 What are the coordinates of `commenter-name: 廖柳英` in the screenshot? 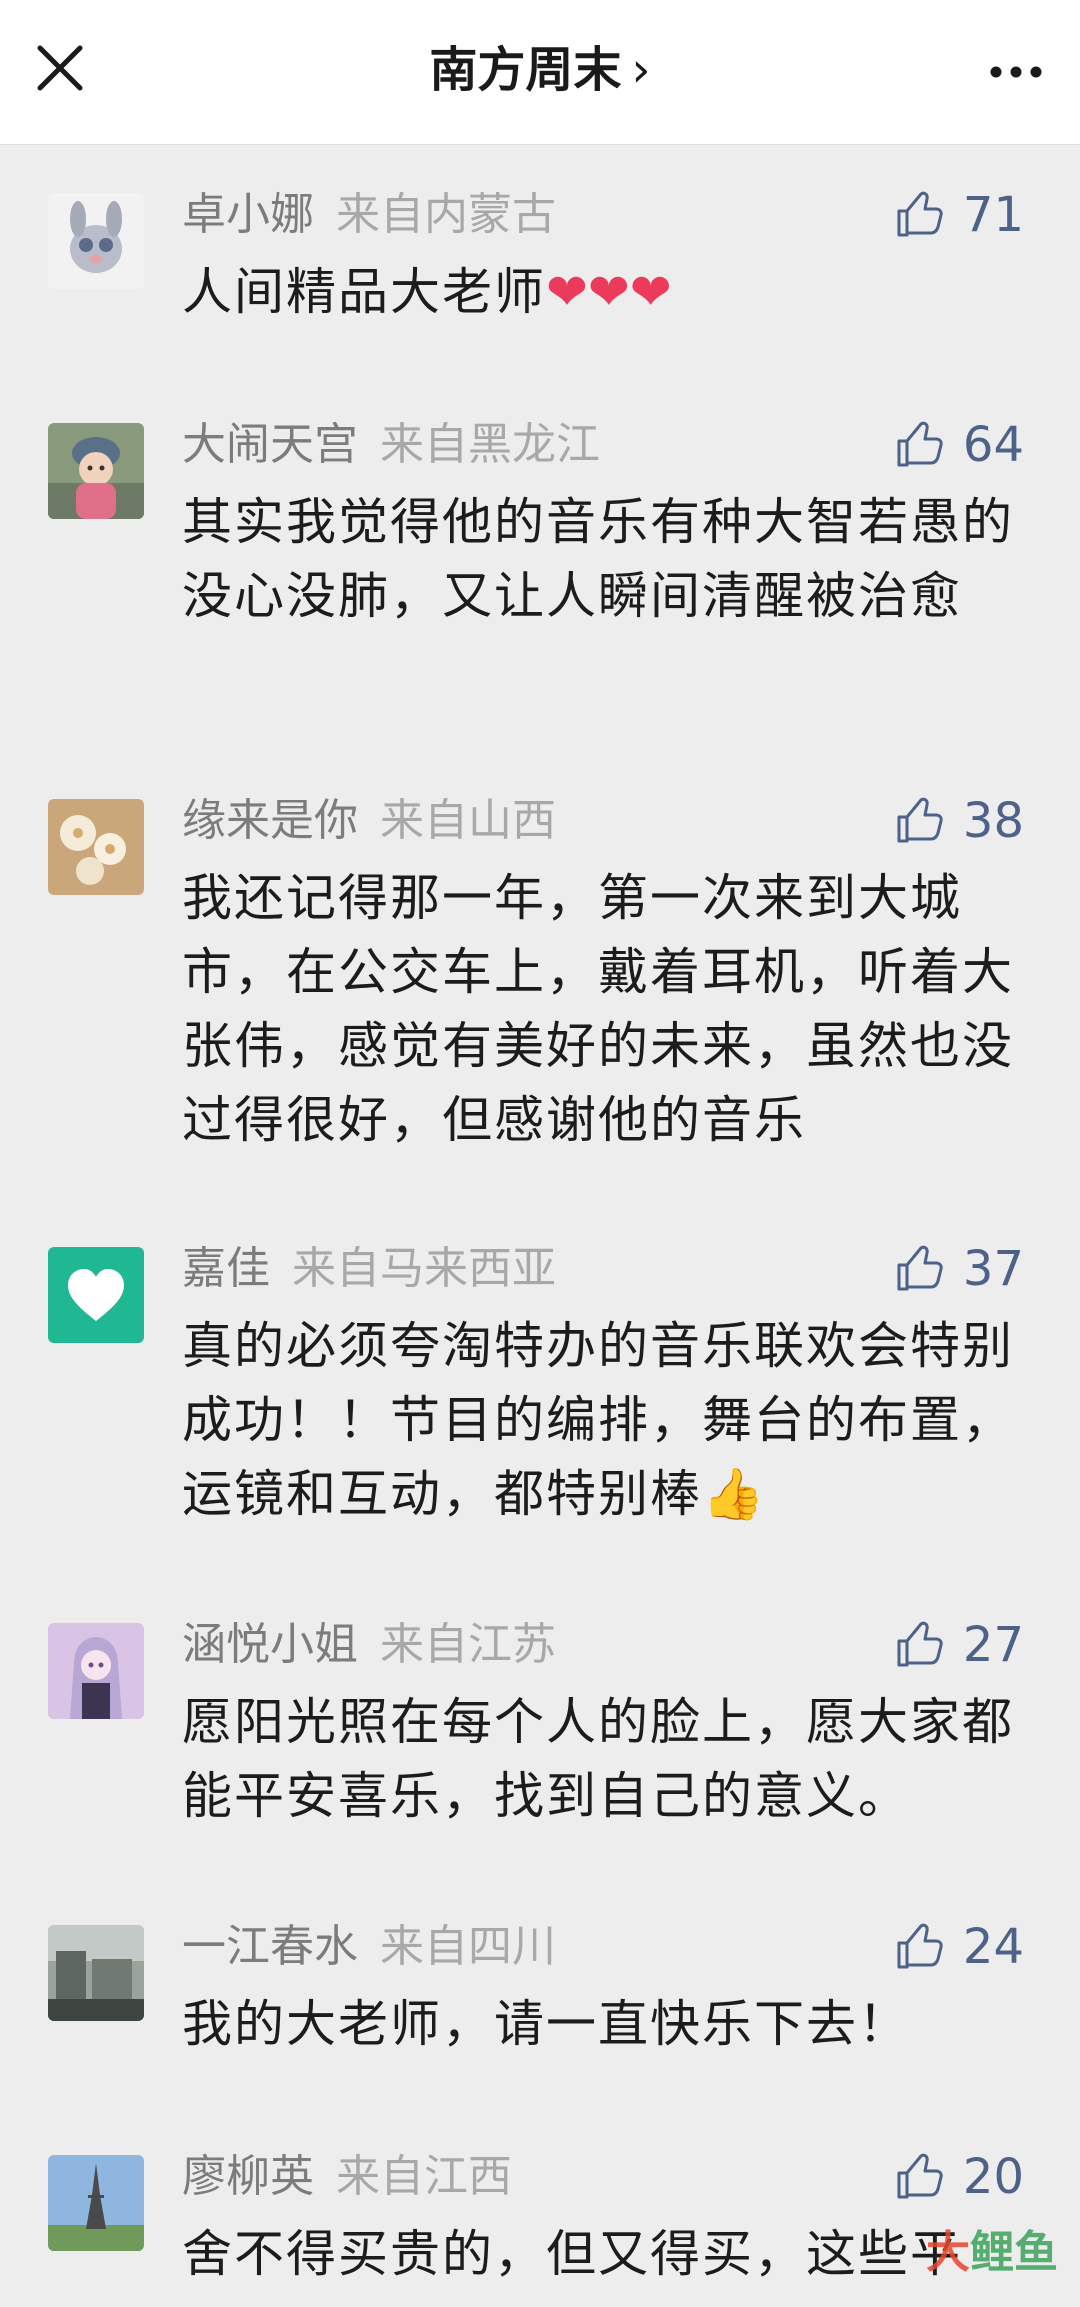 It's located at (248, 2176).